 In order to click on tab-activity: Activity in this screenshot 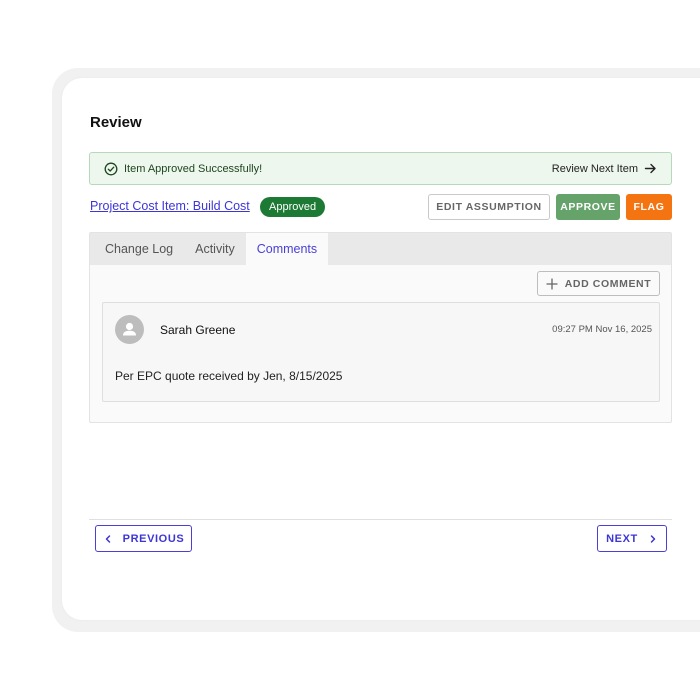, I will do `click(215, 249)`.